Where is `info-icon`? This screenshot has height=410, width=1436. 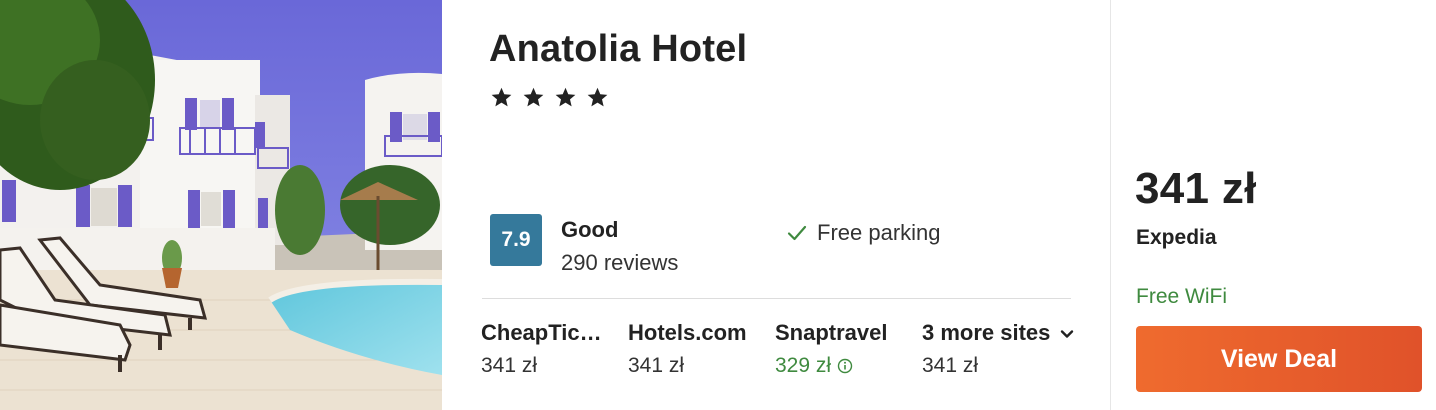 info-icon is located at coordinates (845, 366).